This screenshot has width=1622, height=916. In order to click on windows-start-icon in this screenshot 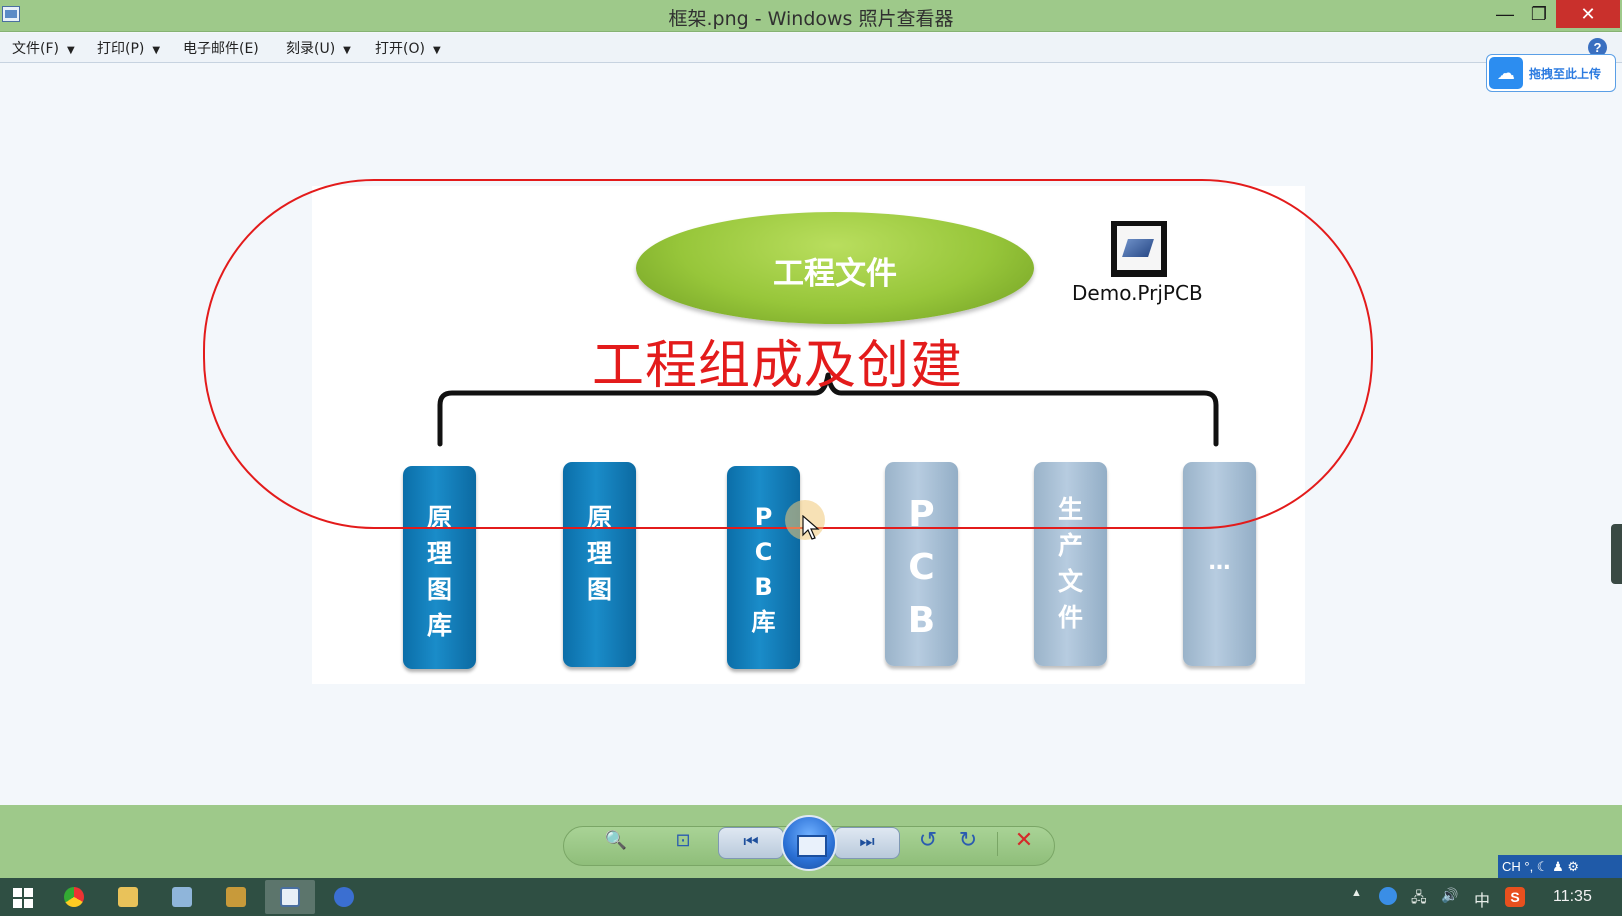, I will do `click(23, 898)`.